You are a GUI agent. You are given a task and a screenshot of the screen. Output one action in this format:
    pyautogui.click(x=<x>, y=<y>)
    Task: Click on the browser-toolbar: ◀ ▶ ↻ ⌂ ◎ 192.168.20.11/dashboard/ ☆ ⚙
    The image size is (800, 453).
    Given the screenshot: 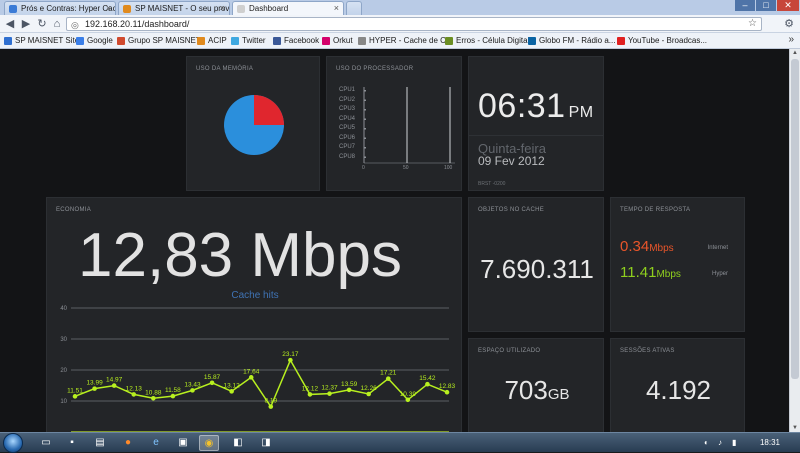 What is the action you would take?
    pyautogui.click(x=400, y=24)
    